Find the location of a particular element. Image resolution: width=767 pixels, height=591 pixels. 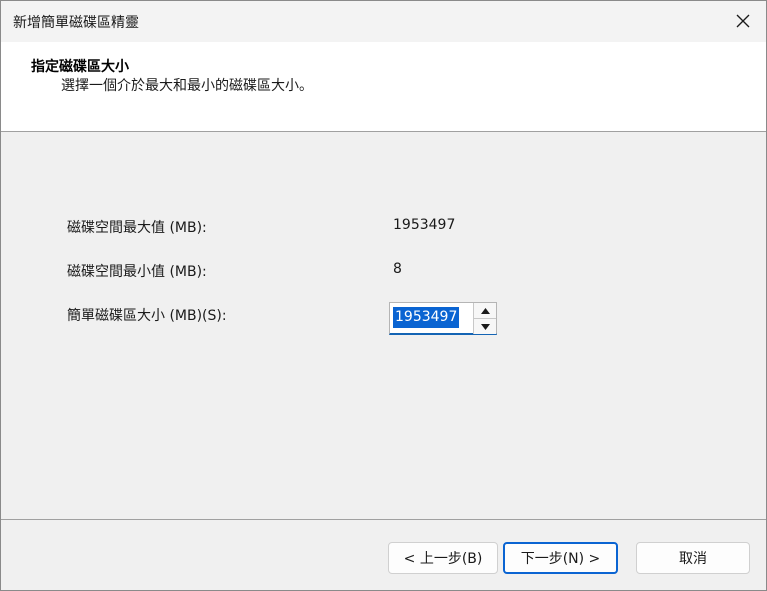

close-icon is located at coordinates (743, 21).